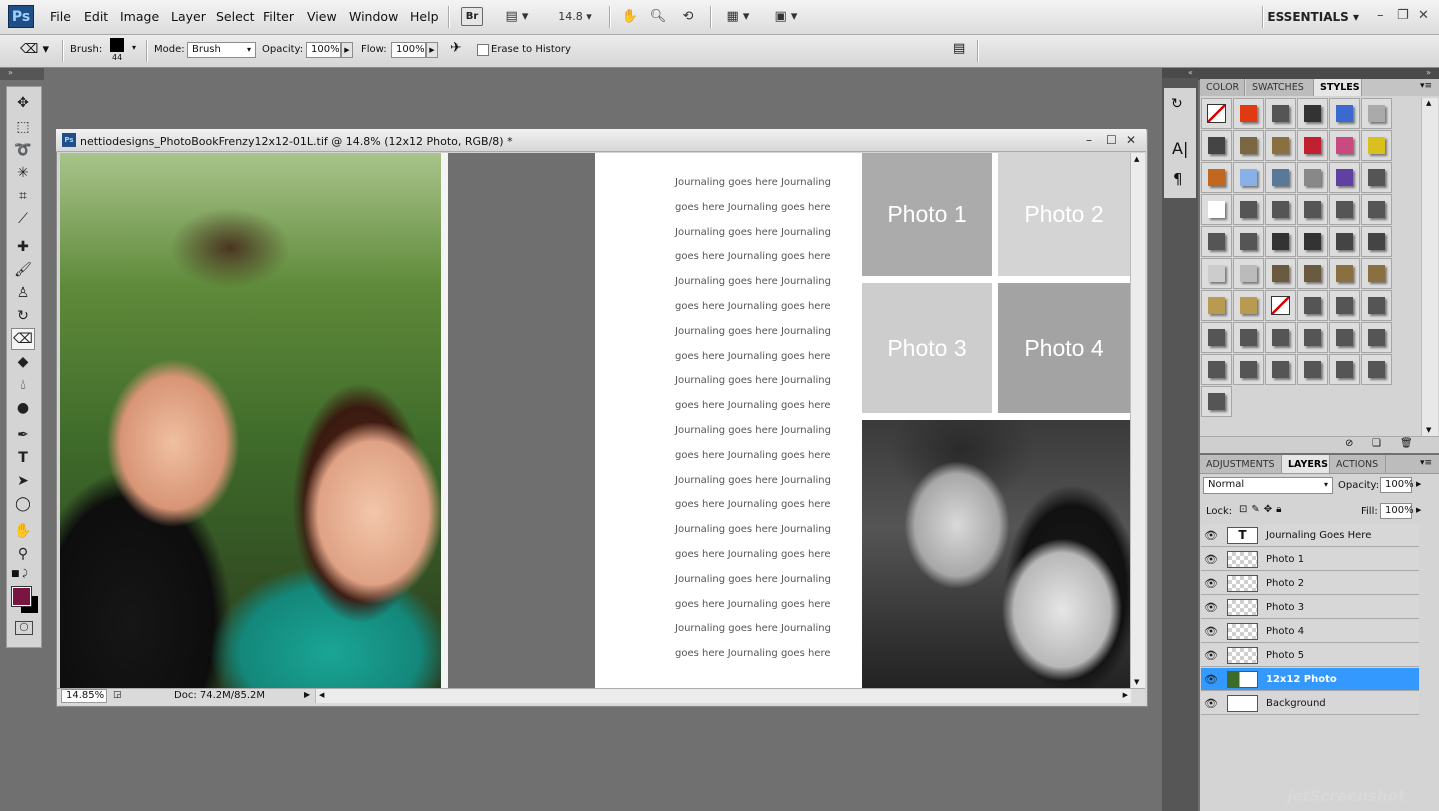  What do you see at coordinates (96, 16) in the screenshot?
I see `menu-edit: Edit` at bounding box center [96, 16].